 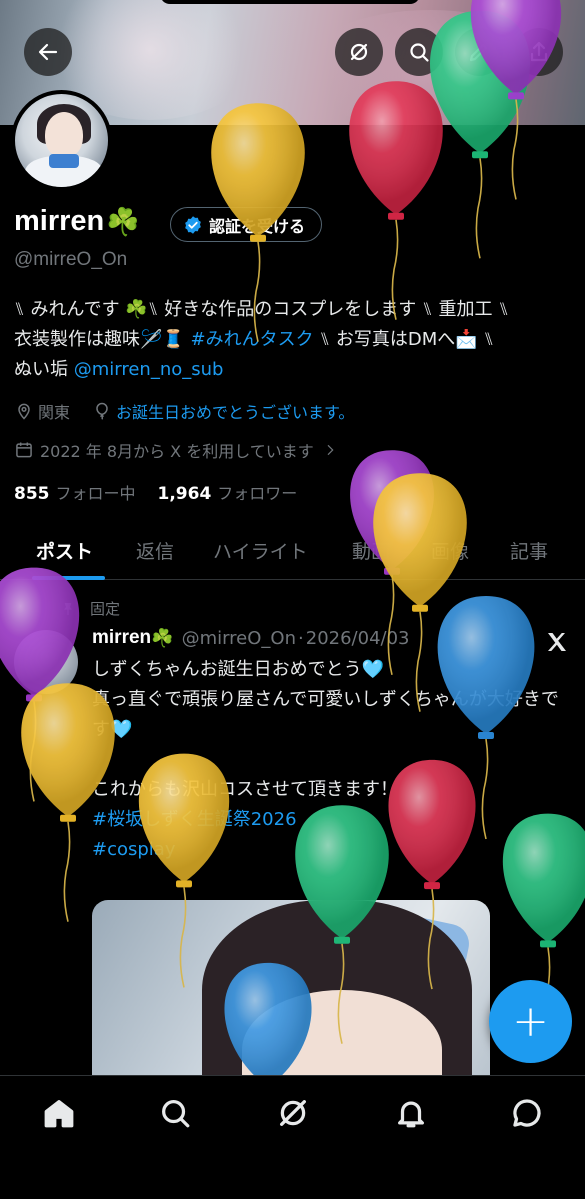 What do you see at coordinates (162, 638) in the screenshot?
I see `post-author-emoji: ☘️` at bounding box center [162, 638].